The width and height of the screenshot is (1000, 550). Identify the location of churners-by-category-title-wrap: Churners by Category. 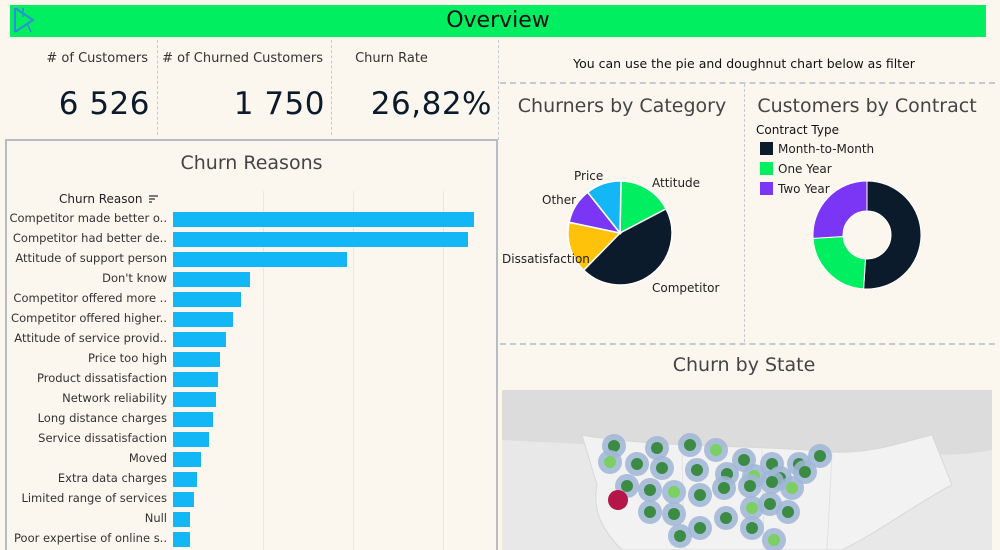
(622, 106).